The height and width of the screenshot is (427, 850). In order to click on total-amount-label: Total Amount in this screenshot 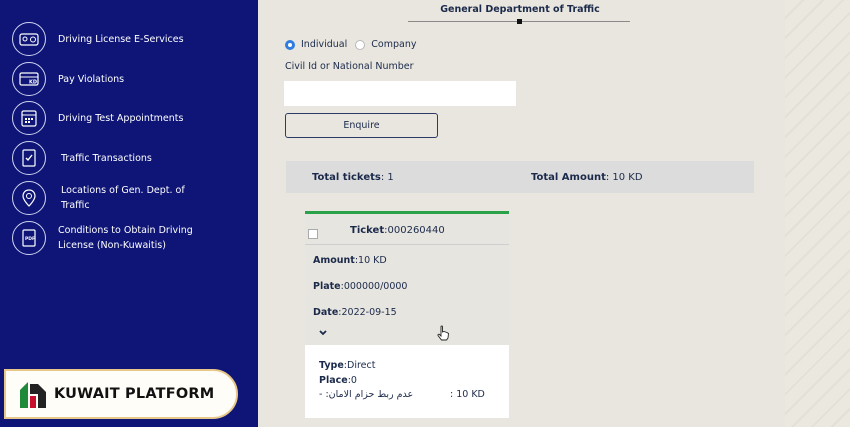, I will do `click(568, 177)`.